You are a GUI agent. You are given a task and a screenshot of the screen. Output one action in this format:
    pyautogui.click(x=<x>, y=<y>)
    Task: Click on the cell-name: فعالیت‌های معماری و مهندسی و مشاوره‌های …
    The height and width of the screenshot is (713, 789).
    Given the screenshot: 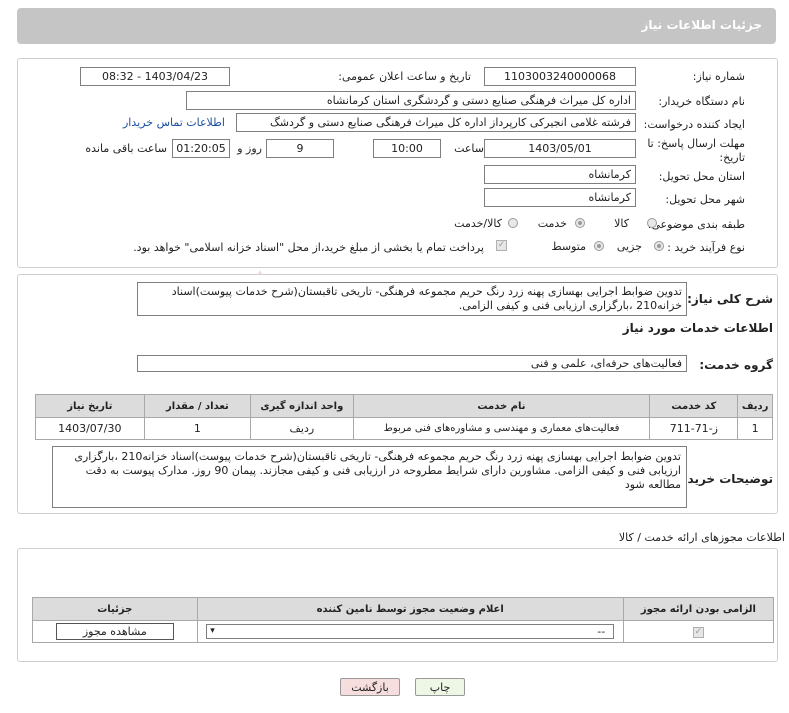 What is the action you would take?
    pyautogui.click(x=501, y=428)
    